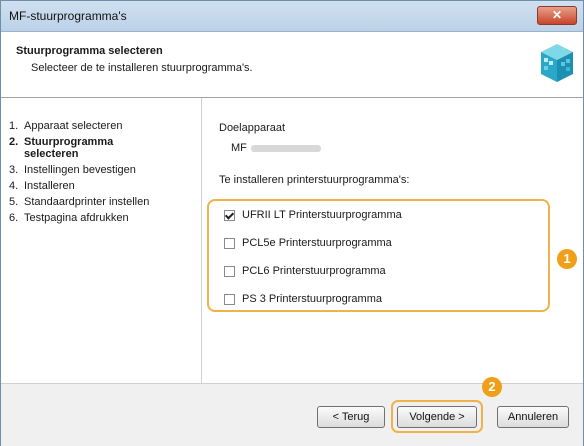  I want to click on close-button: ✕, so click(557, 15).